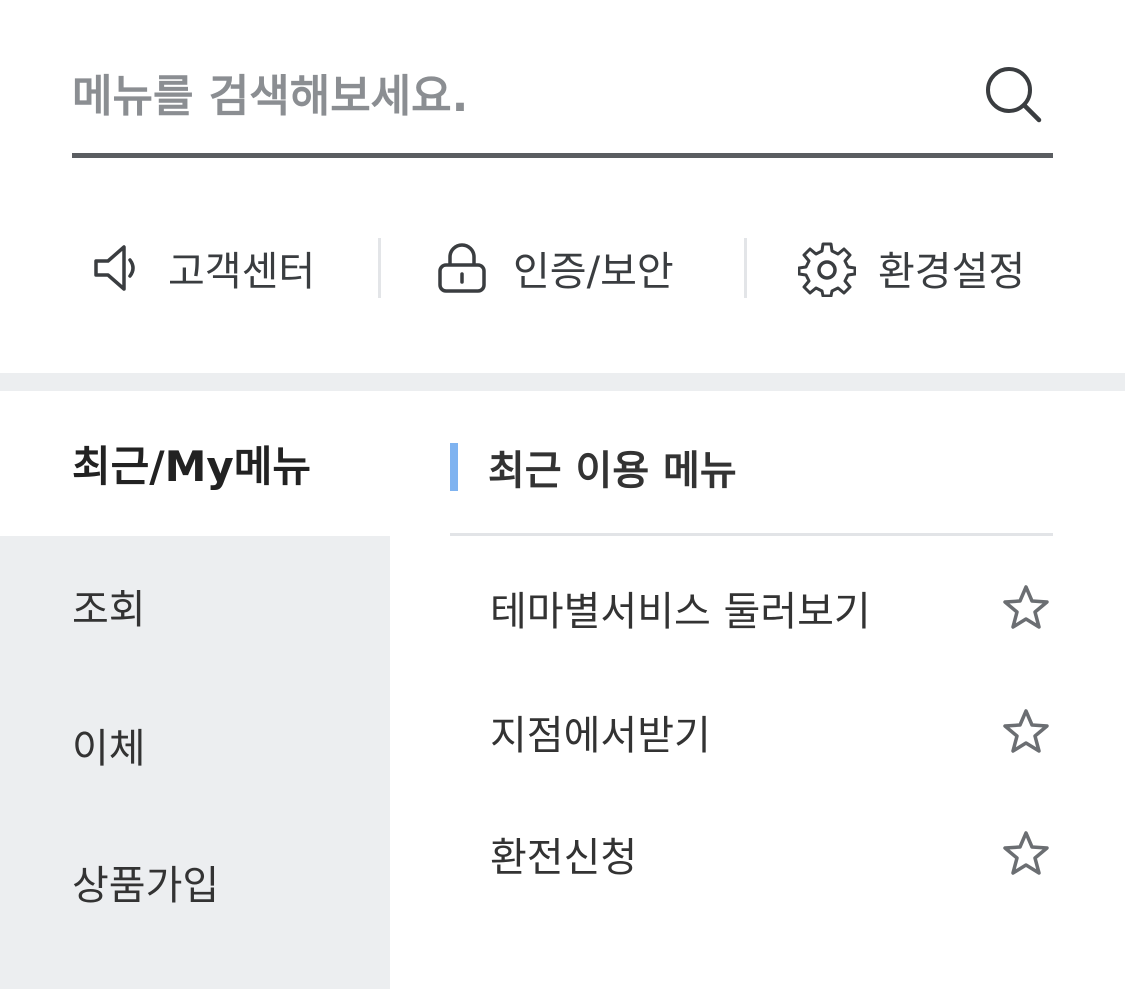  I want to click on section-title: 최근 이용 메뉴, so click(593, 467).